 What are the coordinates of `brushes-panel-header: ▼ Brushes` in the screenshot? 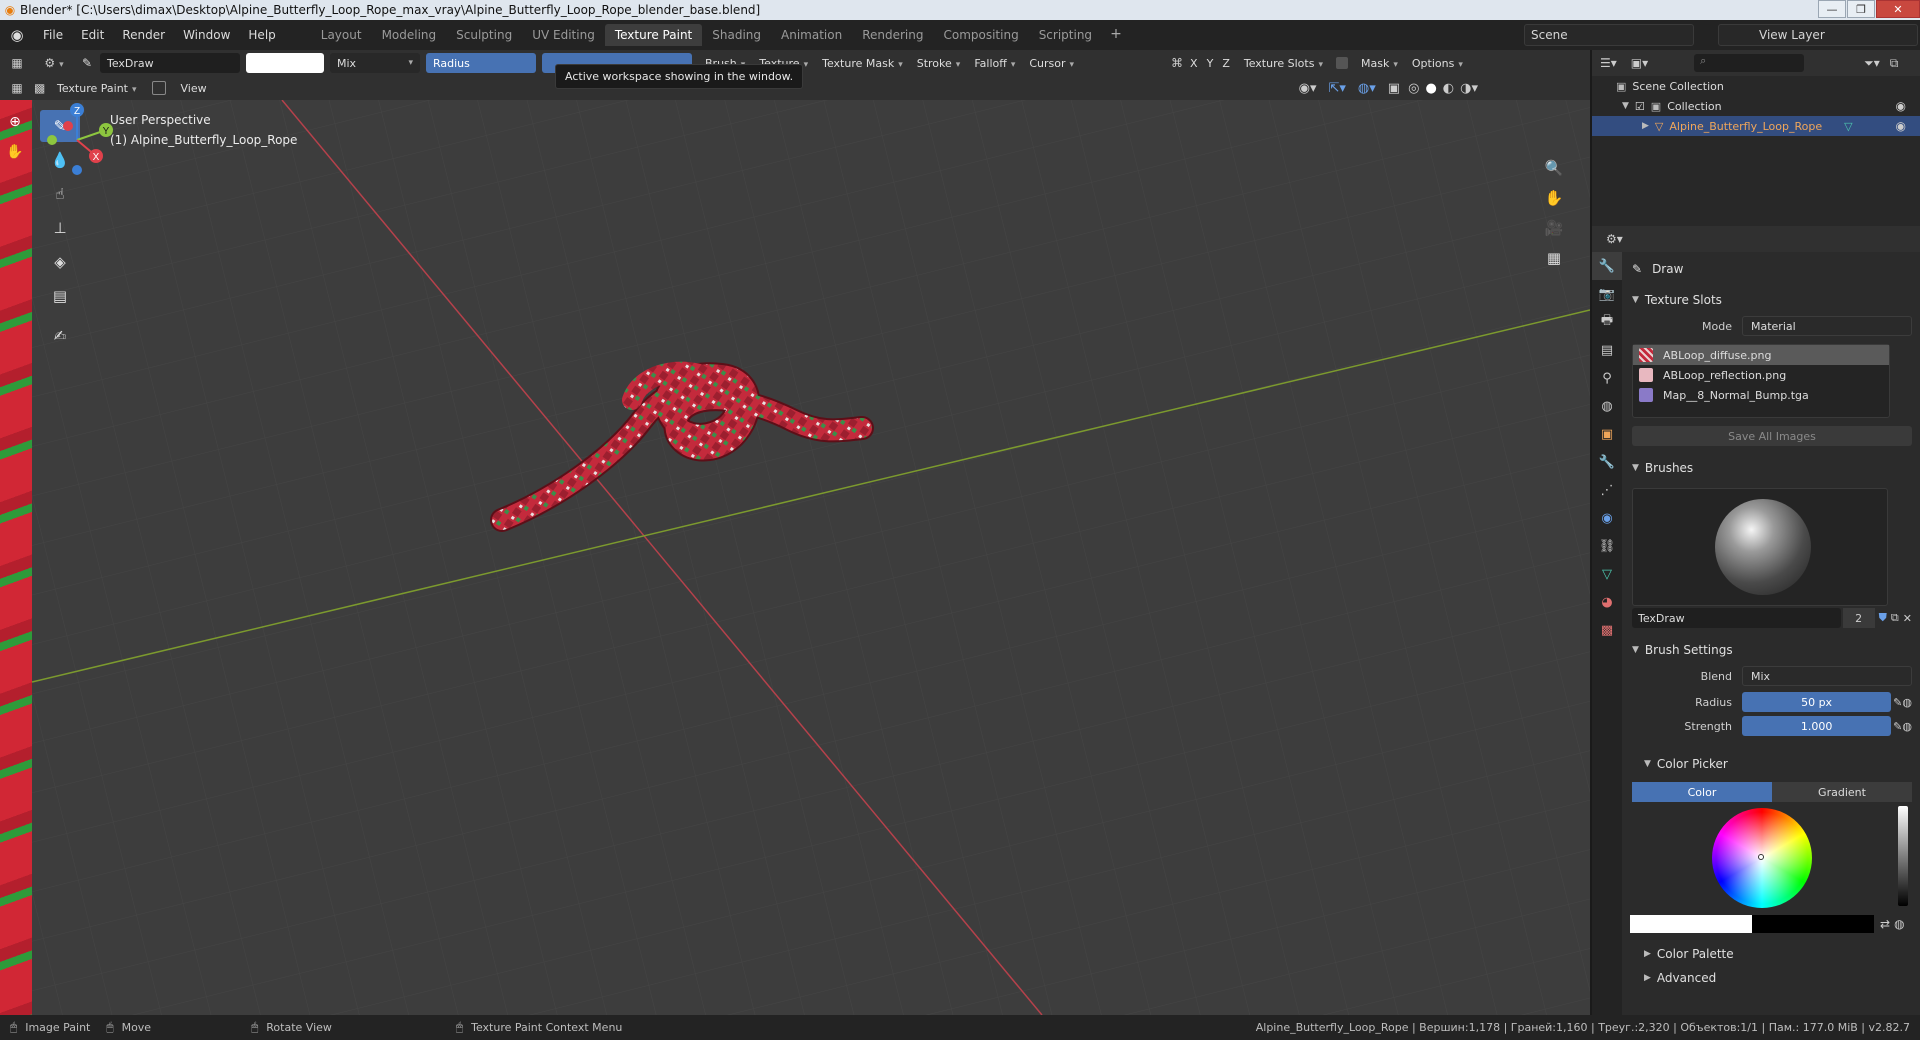 It's located at (1771, 468).